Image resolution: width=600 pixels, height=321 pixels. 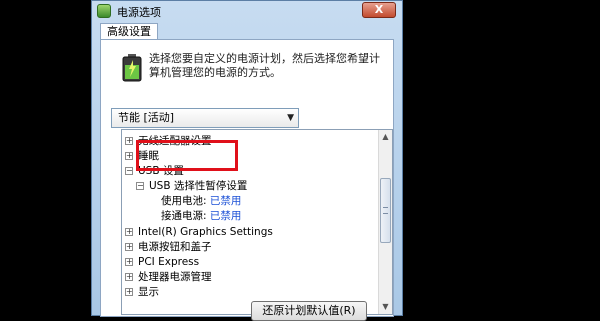 What do you see at coordinates (175, 277) in the screenshot?
I see `tree-item-label: 处理器电源管理` at bounding box center [175, 277].